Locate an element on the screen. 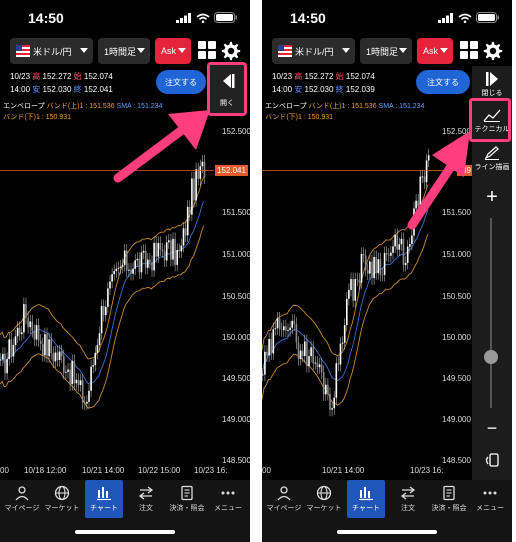 The width and height of the screenshot is (516, 542). y-axis-label: 149.500 is located at coordinates (236, 378).